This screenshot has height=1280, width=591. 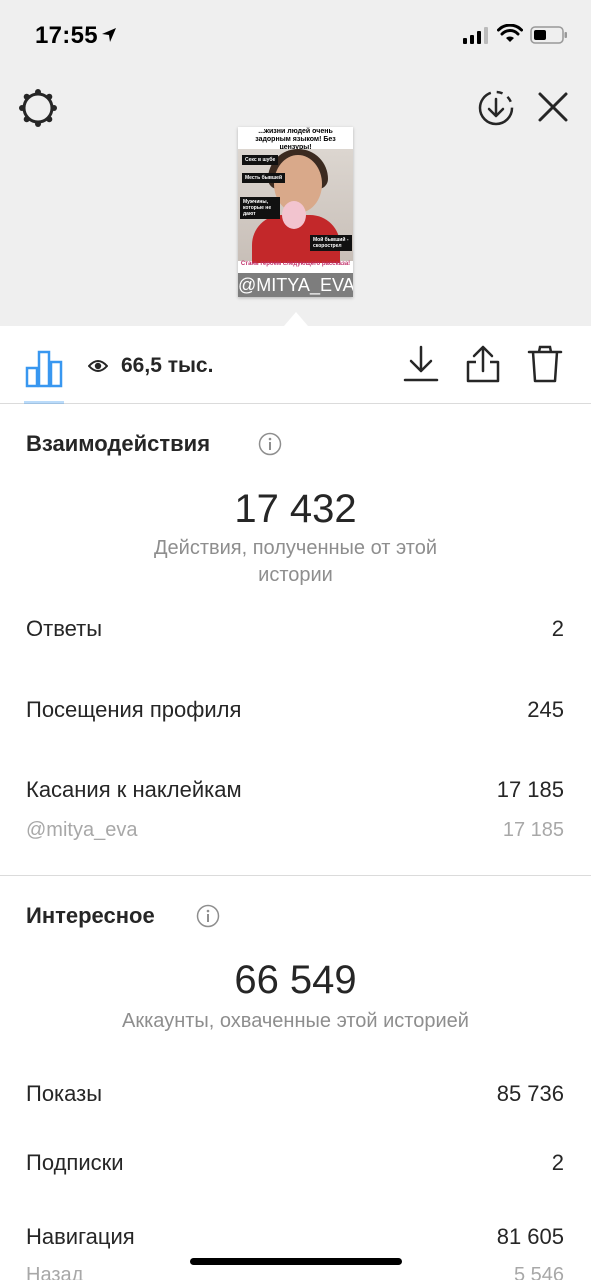 What do you see at coordinates (295, 561) in the screenshot?
I see `interactions-total-description: Действия, полученные от этой истории` at bounding box center [295, 561].